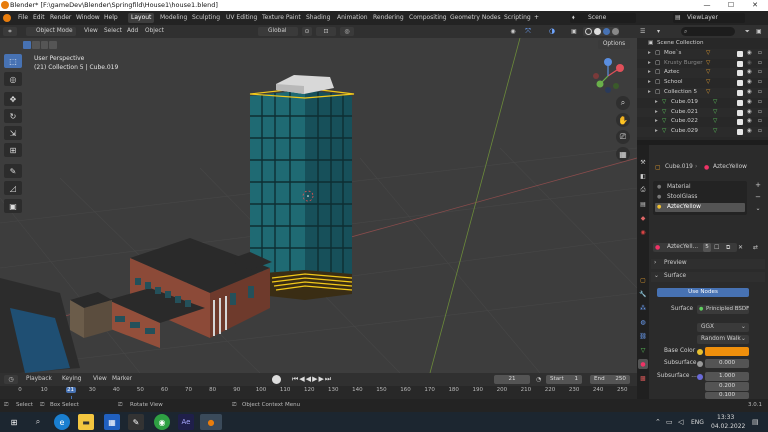 The image size is (768, 432). What do you see at coordinates (643, 308) in the screenshot?
I see `particles-tab-icon: ⁂` at bounding box center [643, 308].